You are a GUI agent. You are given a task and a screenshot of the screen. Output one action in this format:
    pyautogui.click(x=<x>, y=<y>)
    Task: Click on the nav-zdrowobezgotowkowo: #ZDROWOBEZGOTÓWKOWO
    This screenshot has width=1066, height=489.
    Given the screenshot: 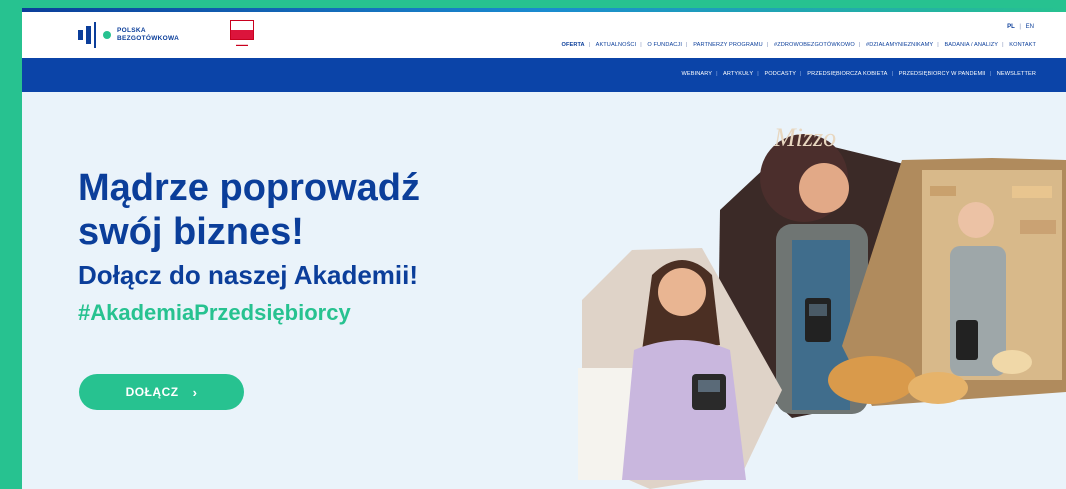 What is the action you would take?
    pyautogui.click(x=814, y=45)
    